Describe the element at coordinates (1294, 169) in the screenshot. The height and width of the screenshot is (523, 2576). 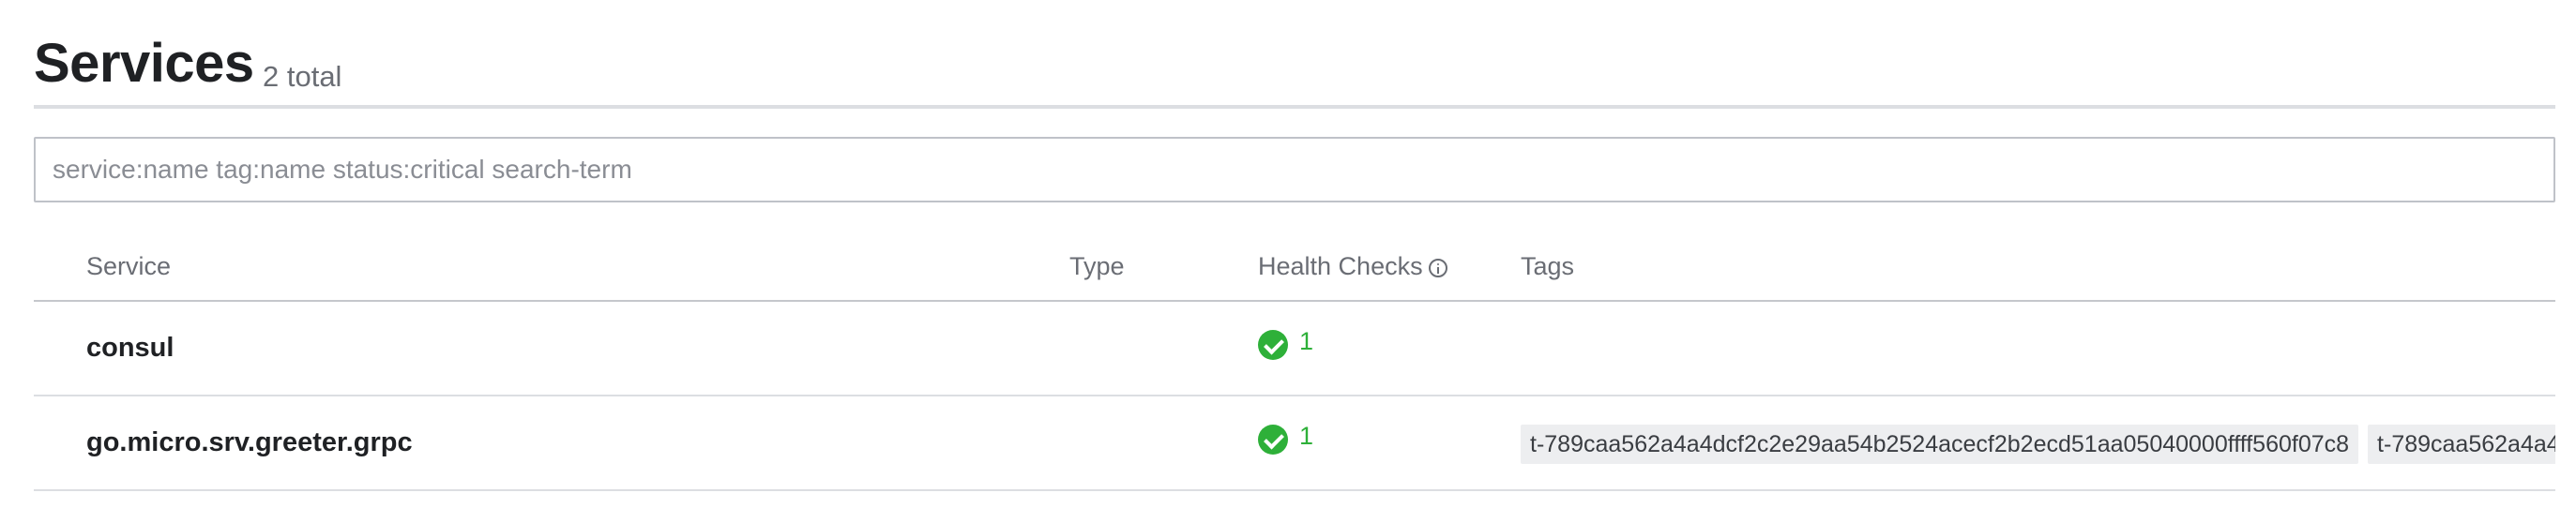
I see `search-input` at that location.